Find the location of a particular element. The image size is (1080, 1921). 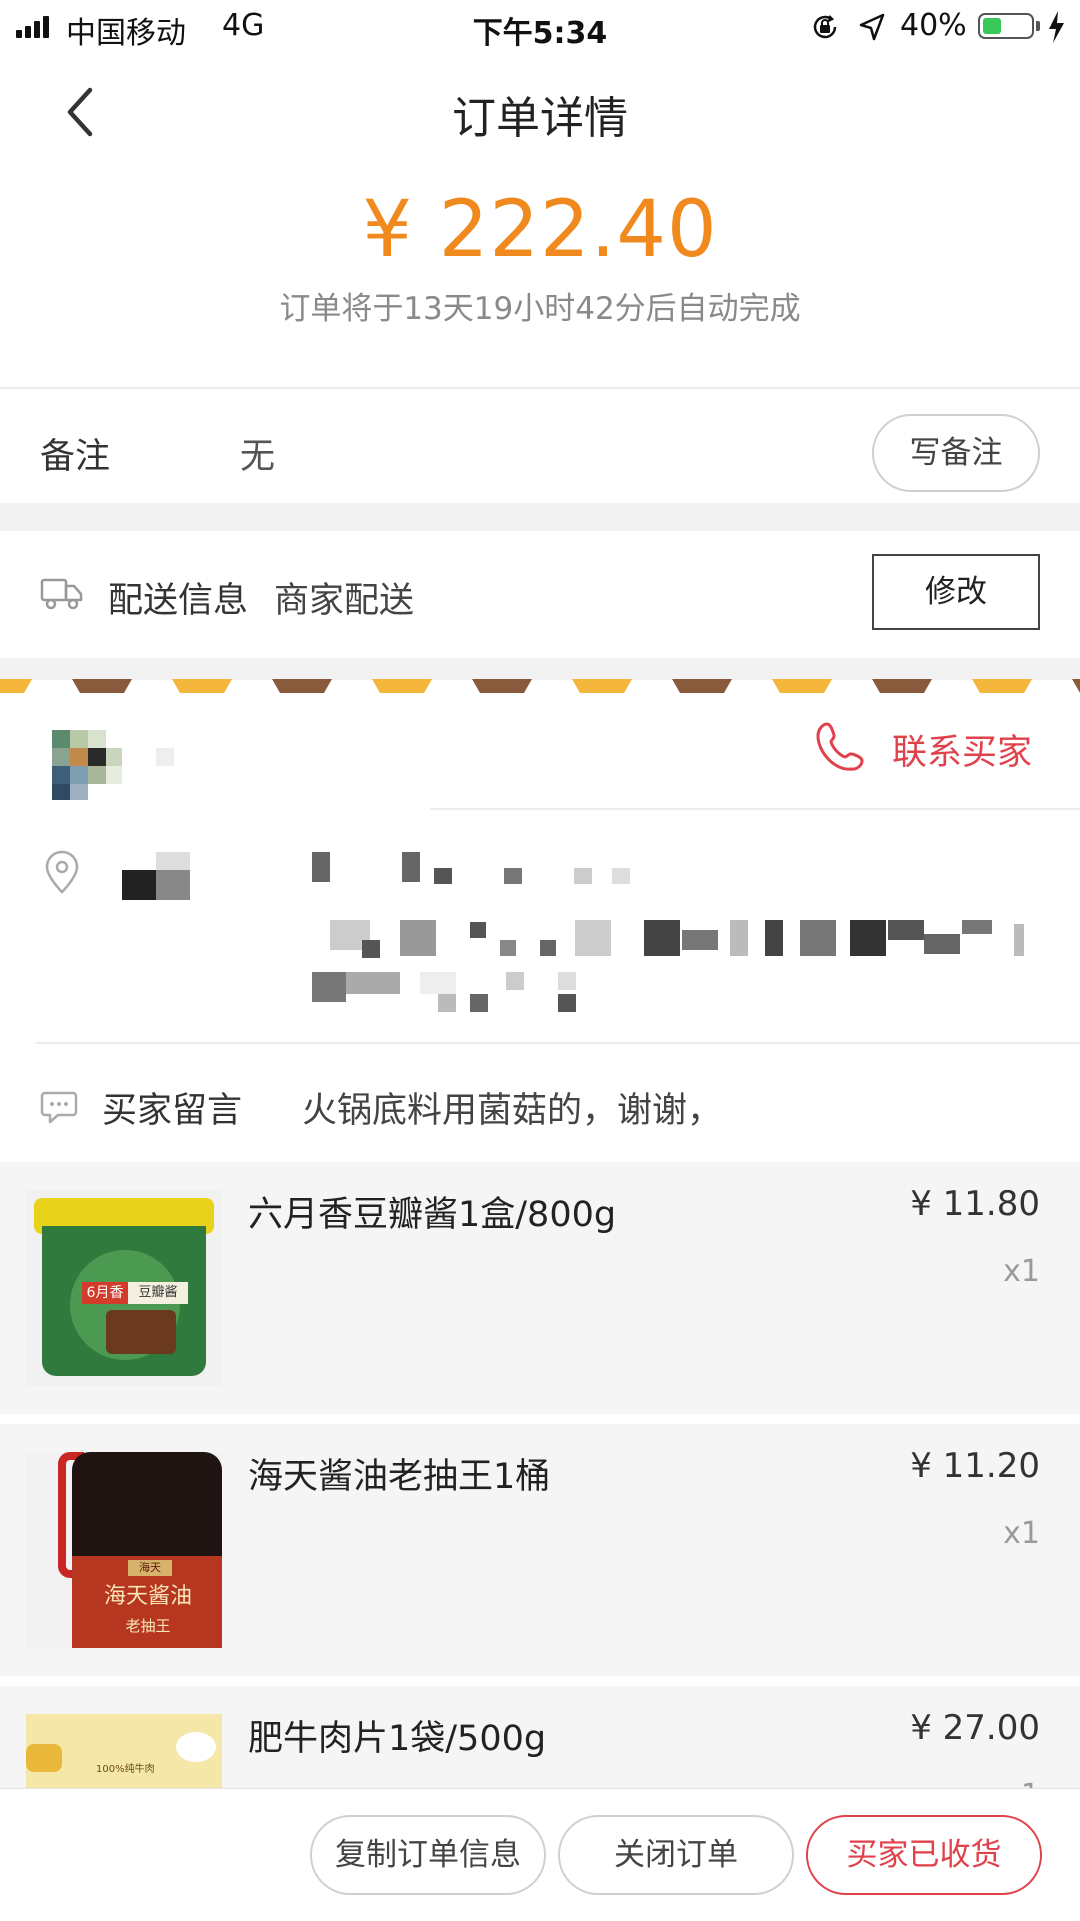

rotation-lock-icon is located at coordinates (825, 27).